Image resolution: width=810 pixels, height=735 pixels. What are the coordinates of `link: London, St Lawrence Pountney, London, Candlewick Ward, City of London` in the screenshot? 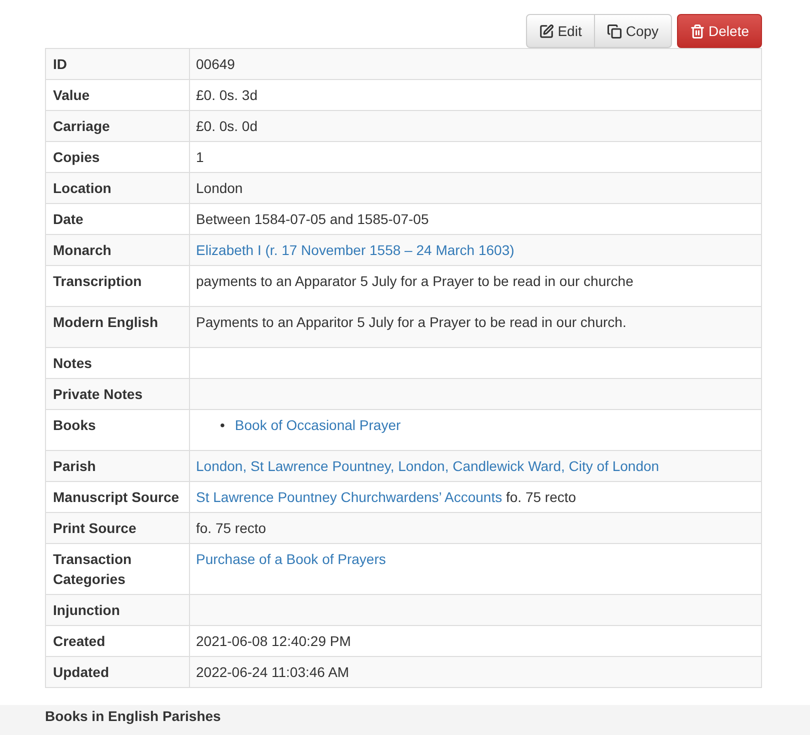 It's located at (428, 466).